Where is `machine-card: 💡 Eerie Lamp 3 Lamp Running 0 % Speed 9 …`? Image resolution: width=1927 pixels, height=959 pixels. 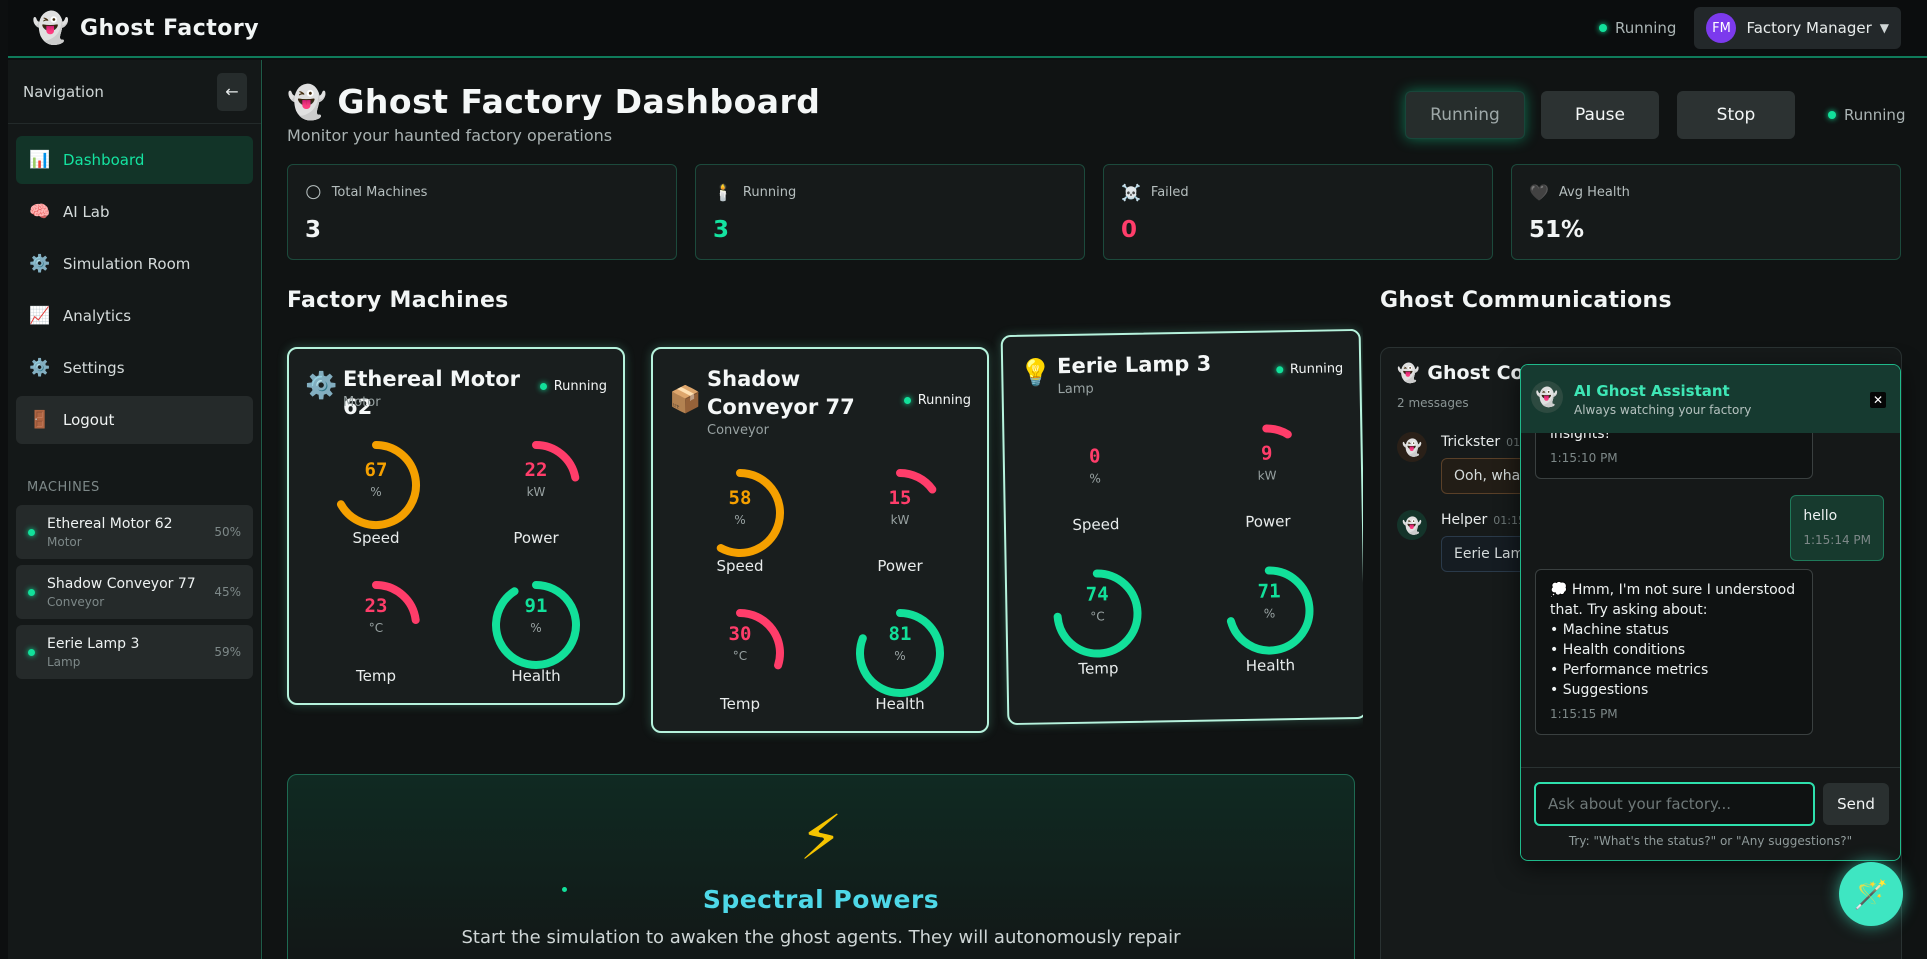
machine-card: 💡 Eerie Lamp 3 Lamp Running 0 % Speed 9 … is located at coordinates (1181, 527).